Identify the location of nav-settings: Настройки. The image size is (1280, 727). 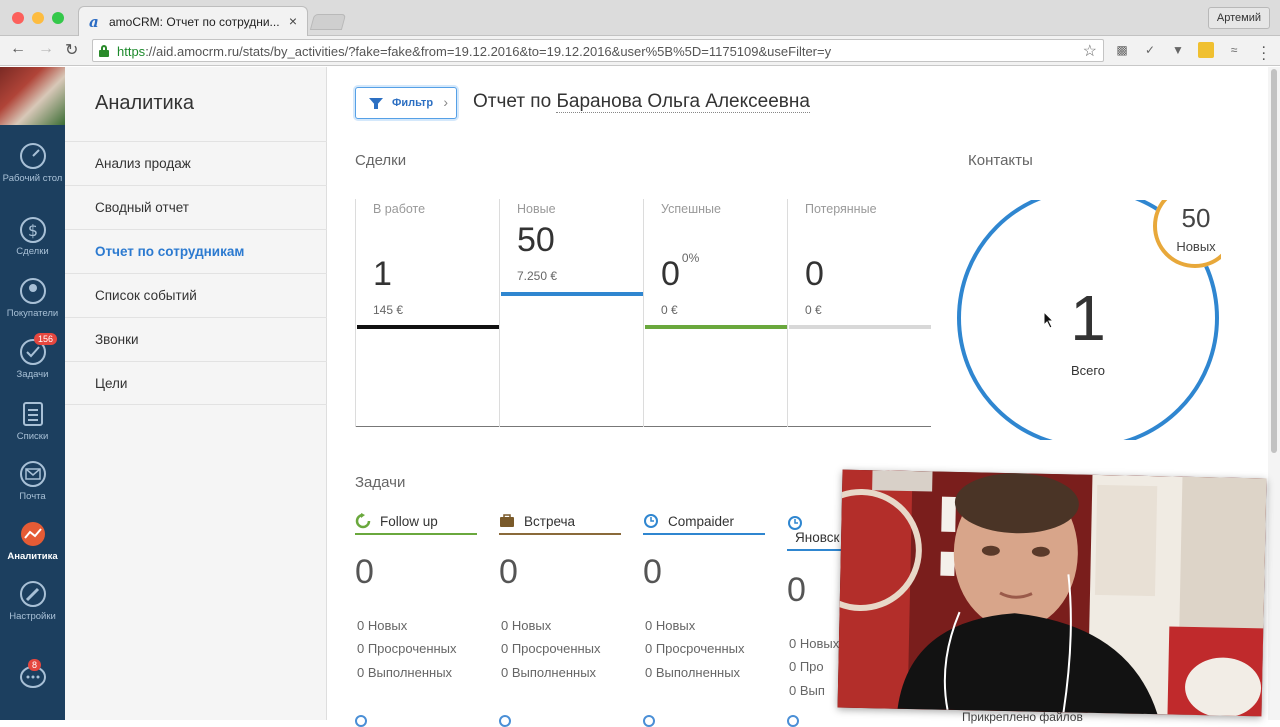
(32, 609).